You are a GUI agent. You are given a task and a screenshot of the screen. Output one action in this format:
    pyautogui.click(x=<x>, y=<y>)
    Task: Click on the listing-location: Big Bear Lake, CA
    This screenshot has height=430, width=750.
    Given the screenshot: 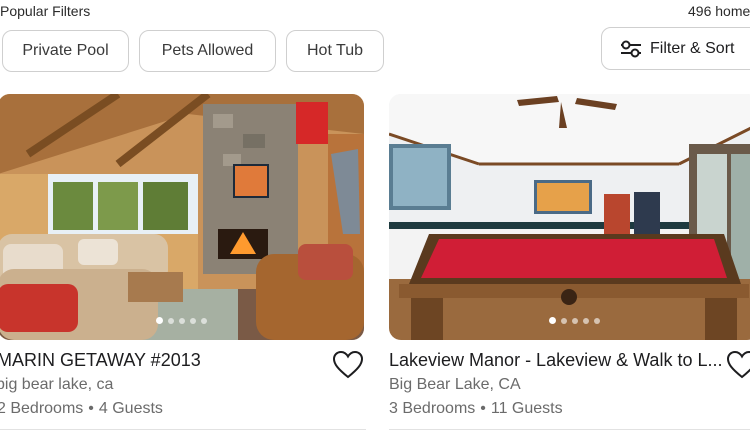 What is the action you would take?
    pyautogui.click(x=455, y=384)
    